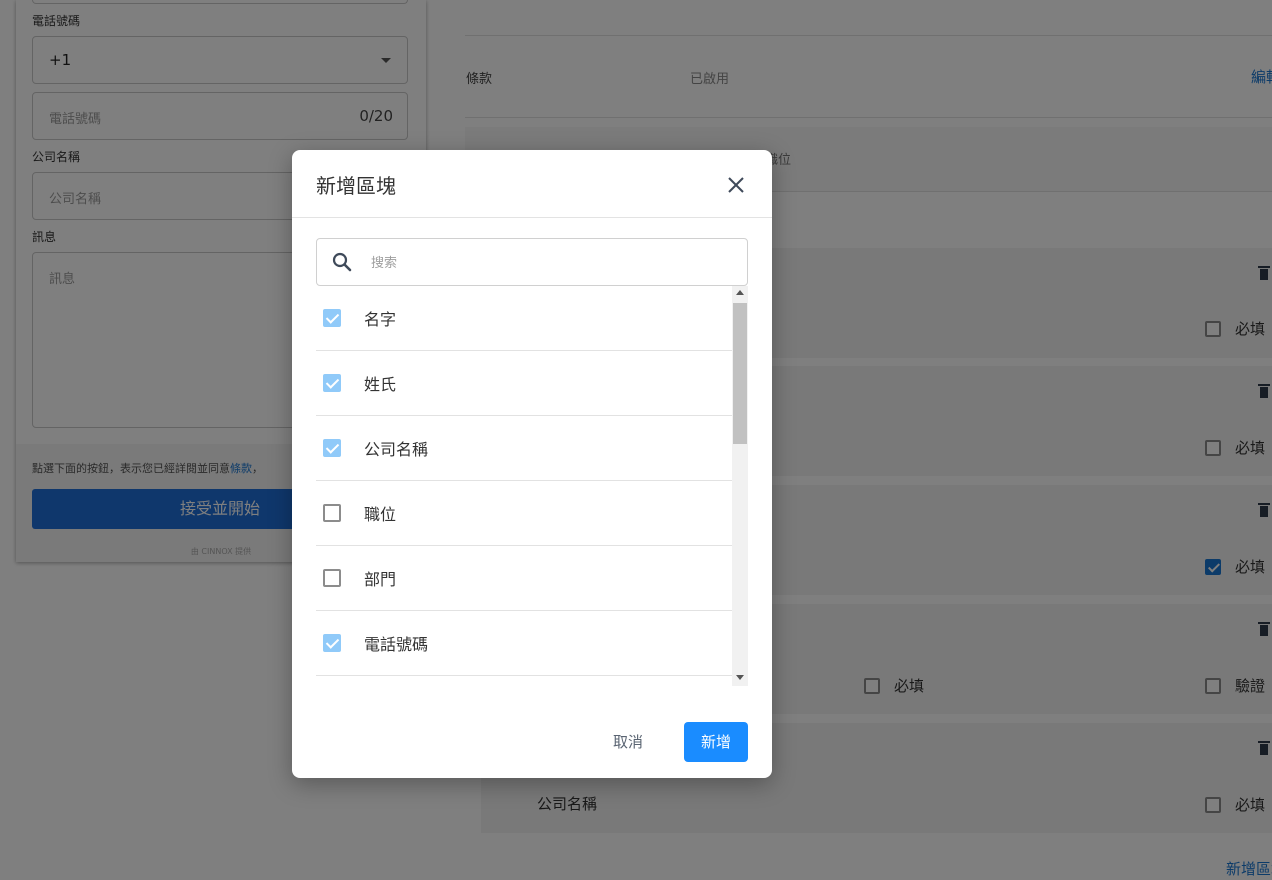 The width and height of the screenshot is (1272, 880). What do you see at coordinates (342, 262) in the screenshot?
I see `search-icon` at bounding box center [342, 262].